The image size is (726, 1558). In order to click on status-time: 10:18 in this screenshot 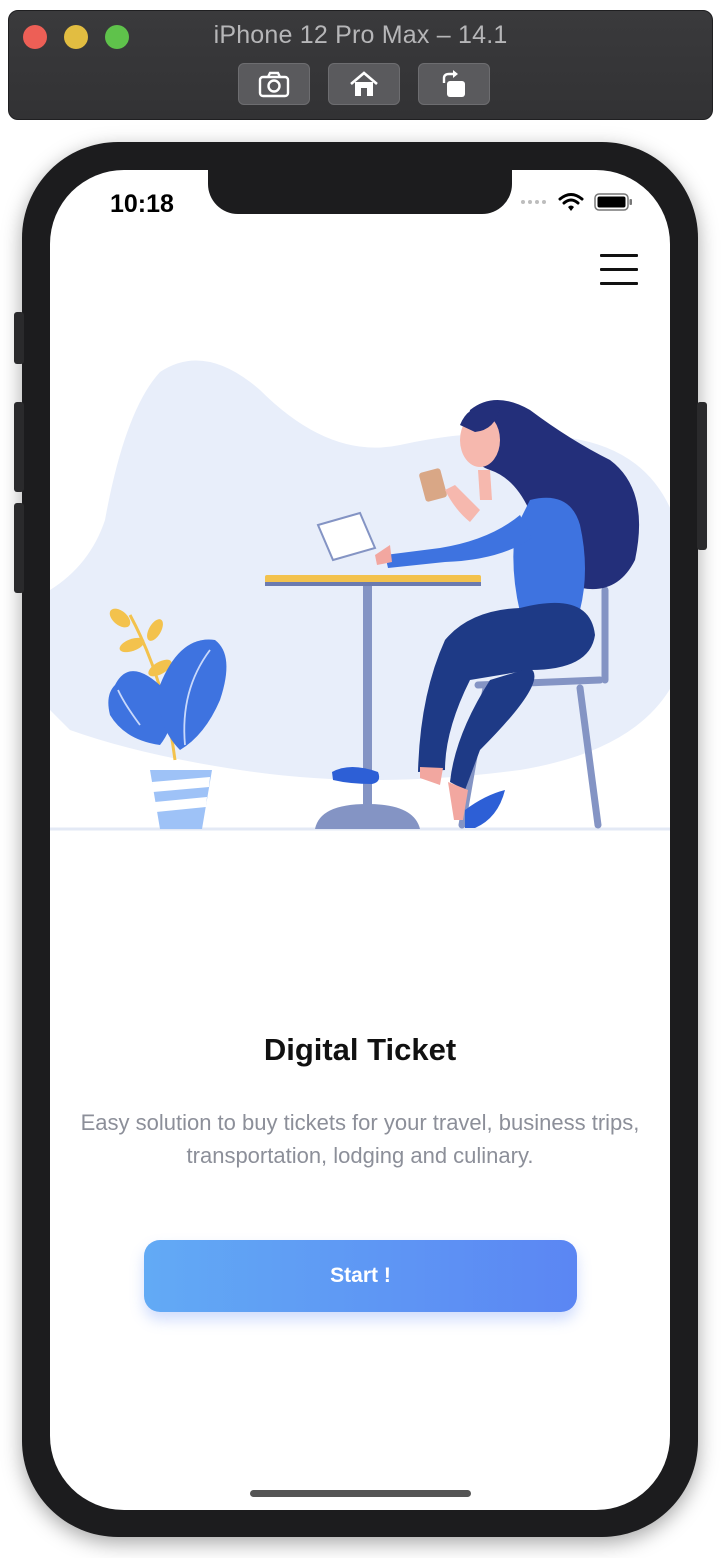, I will do `click(142, 204)`.